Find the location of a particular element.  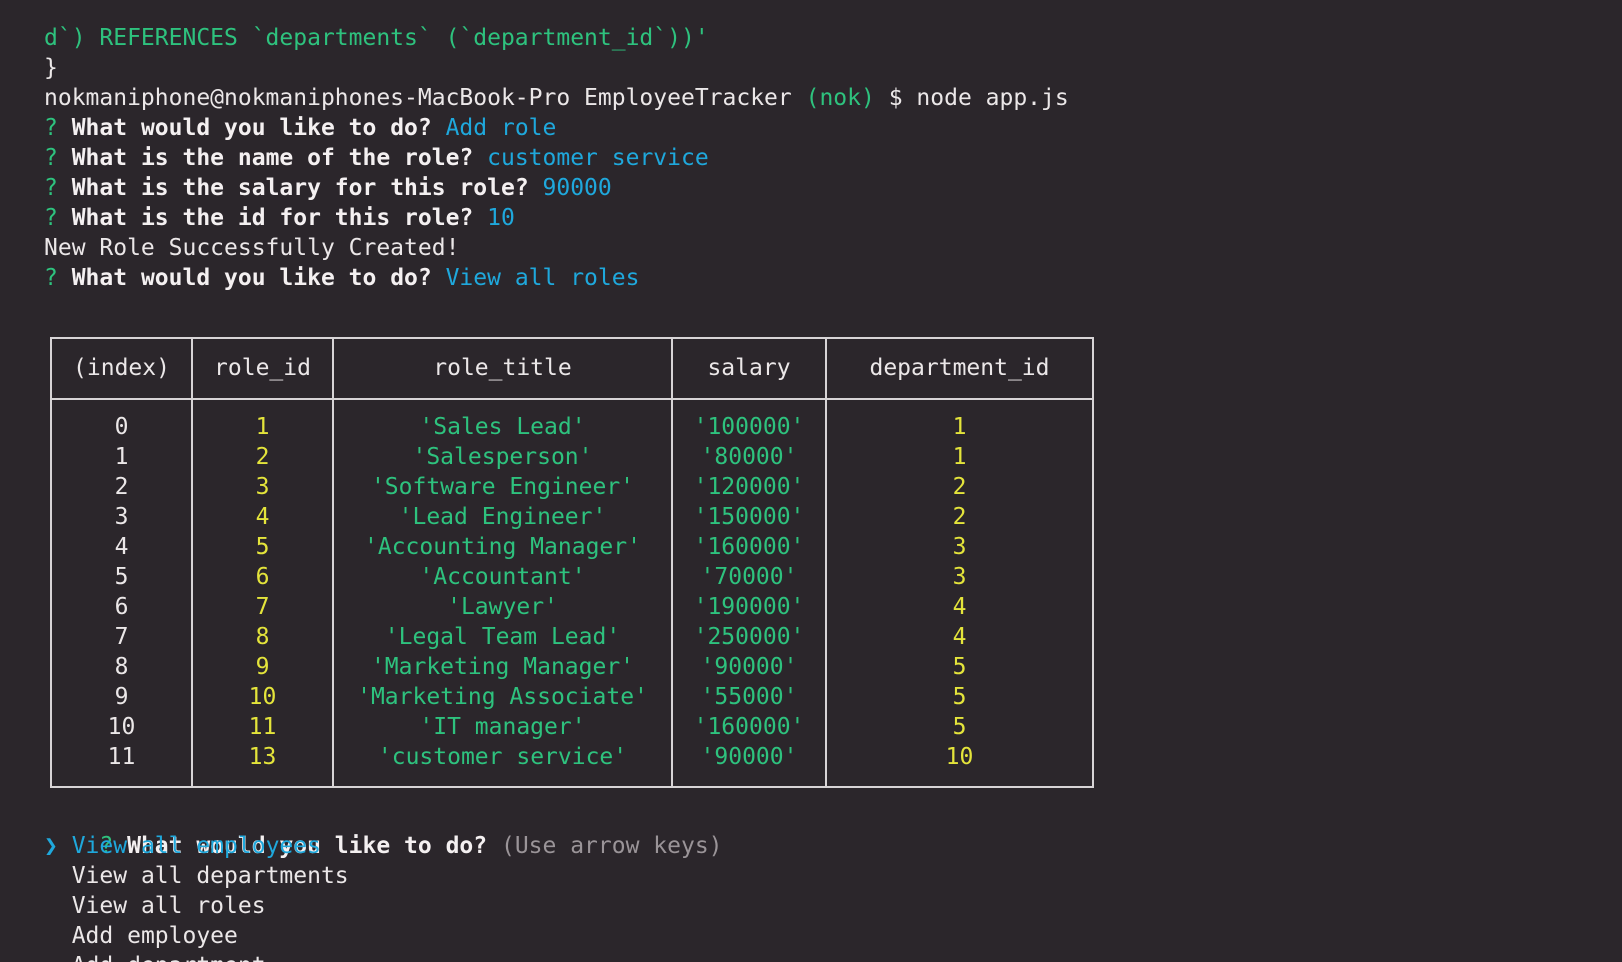

table-header-cell: role_id is located at coordinates (262, 368).